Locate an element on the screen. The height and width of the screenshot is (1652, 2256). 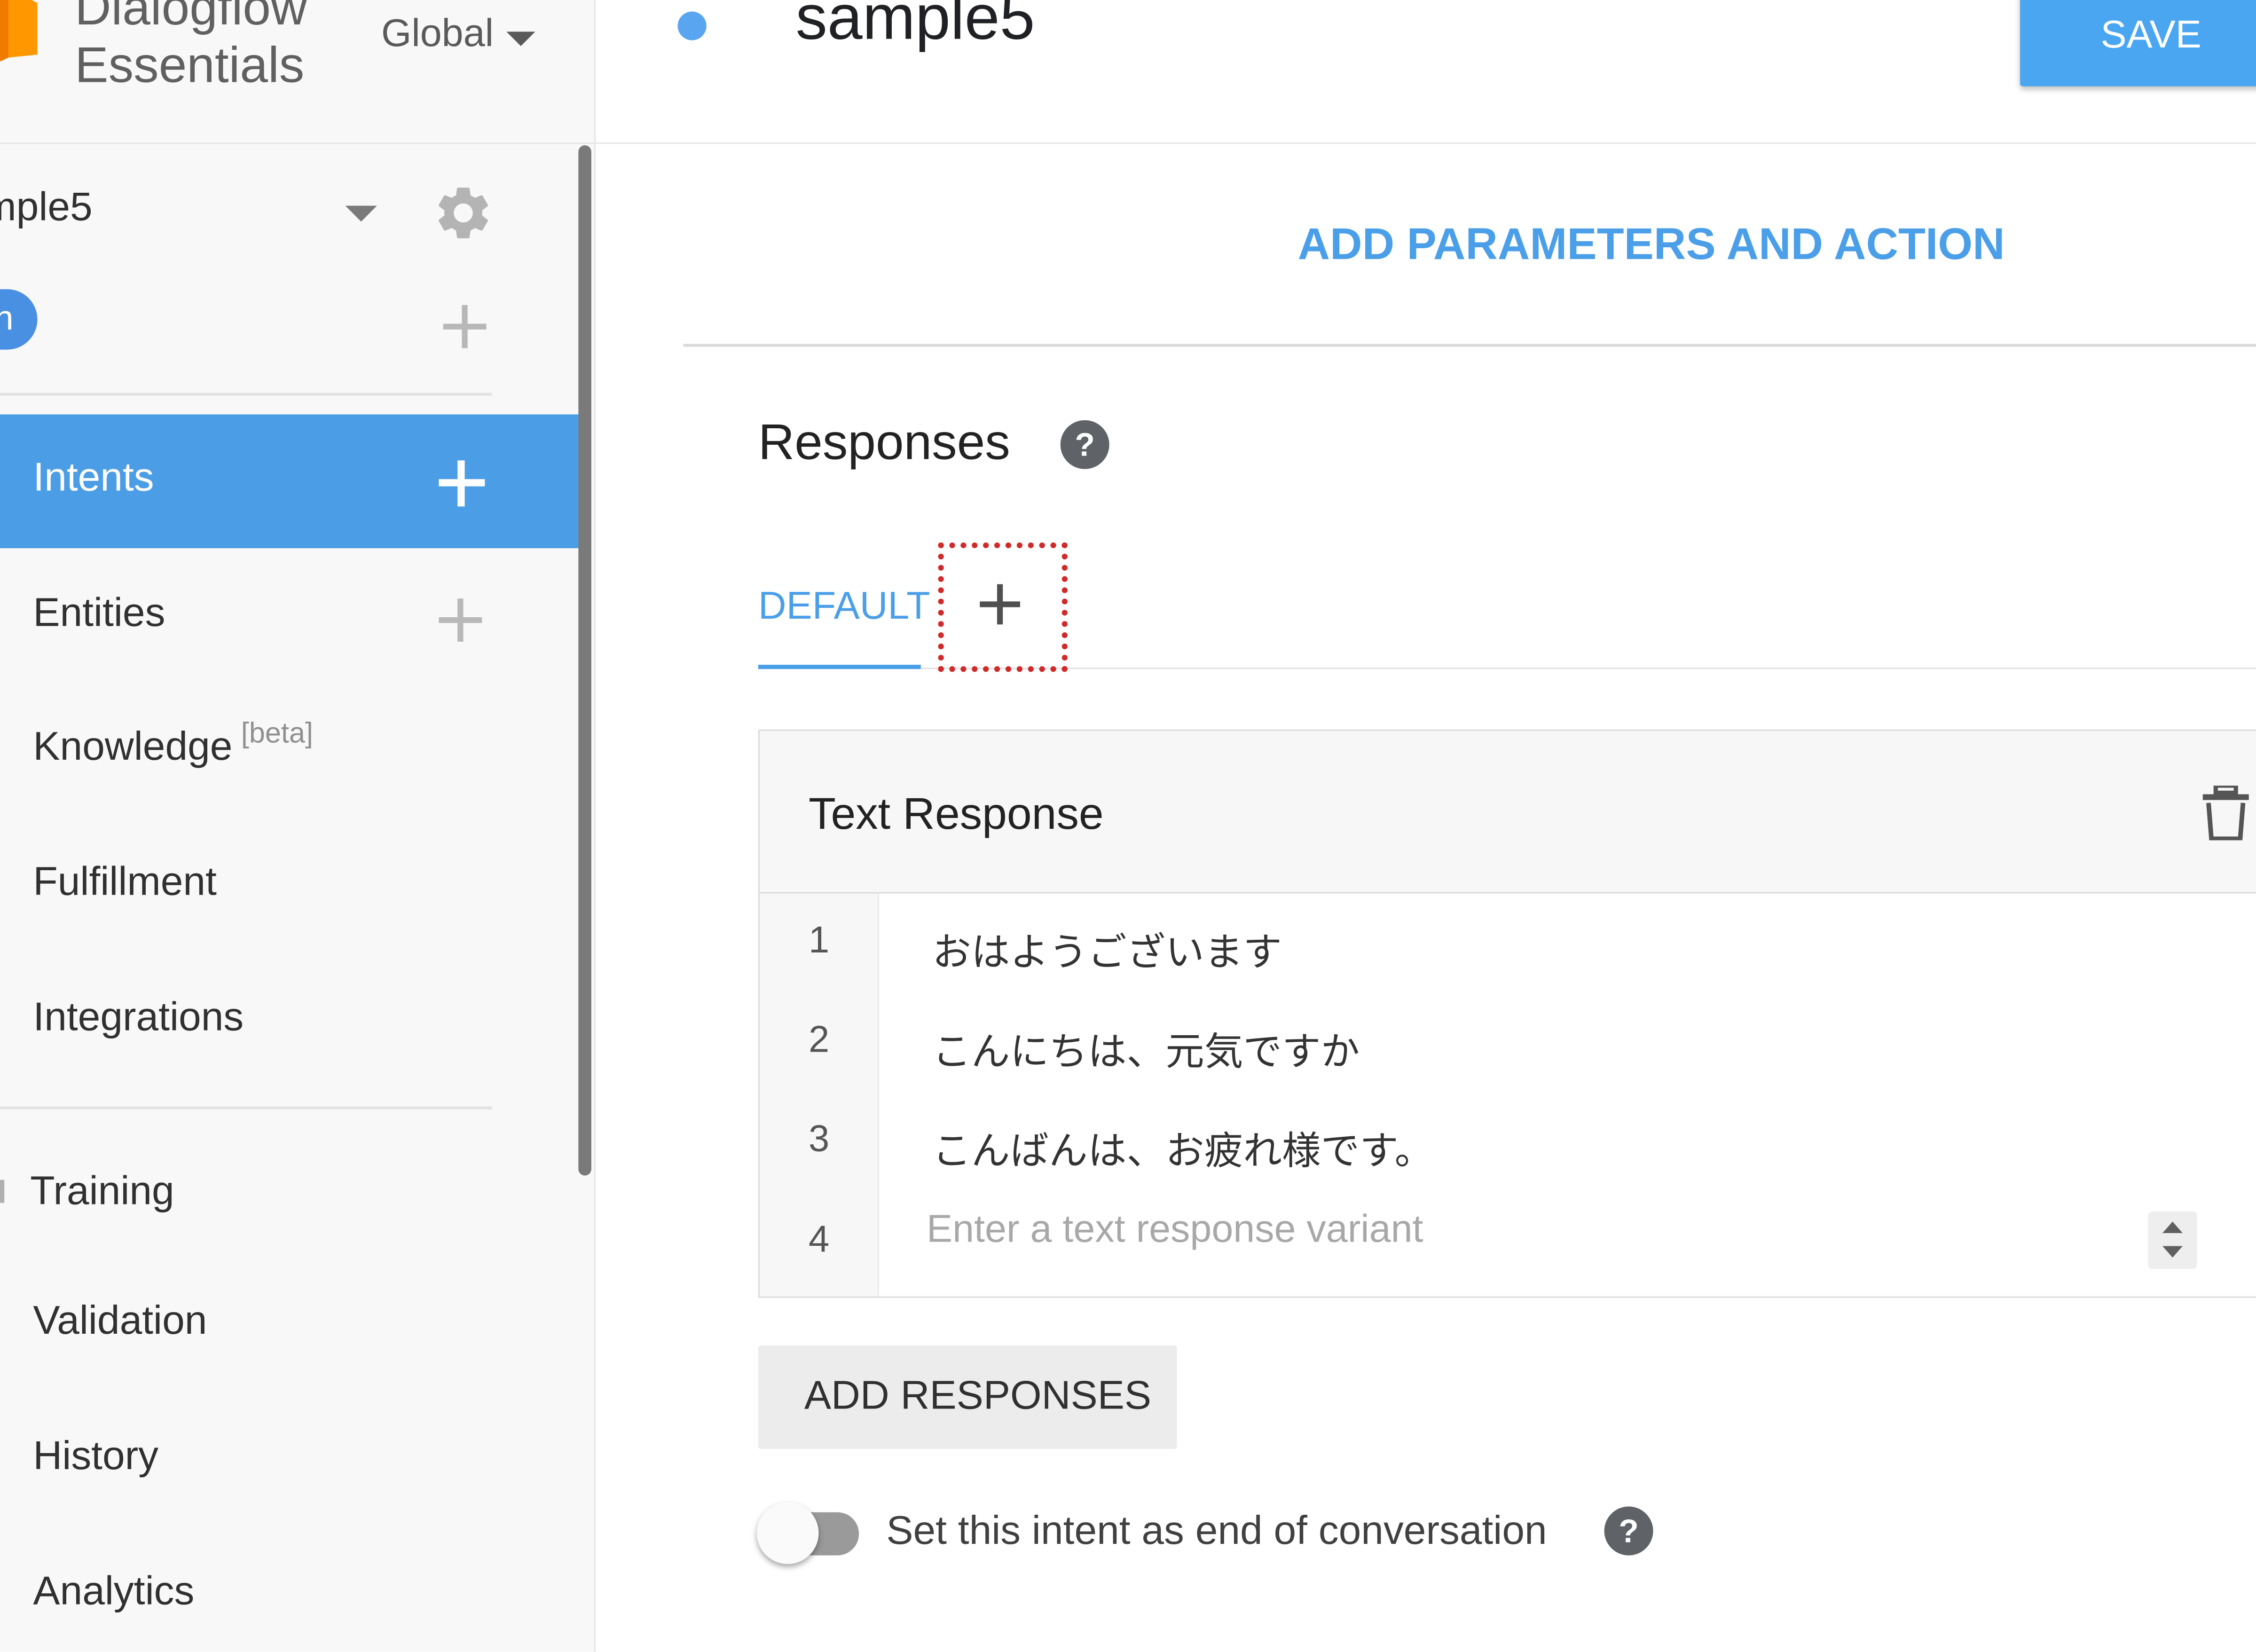
sidebar-header-divider is located at coordinates (297, 143).